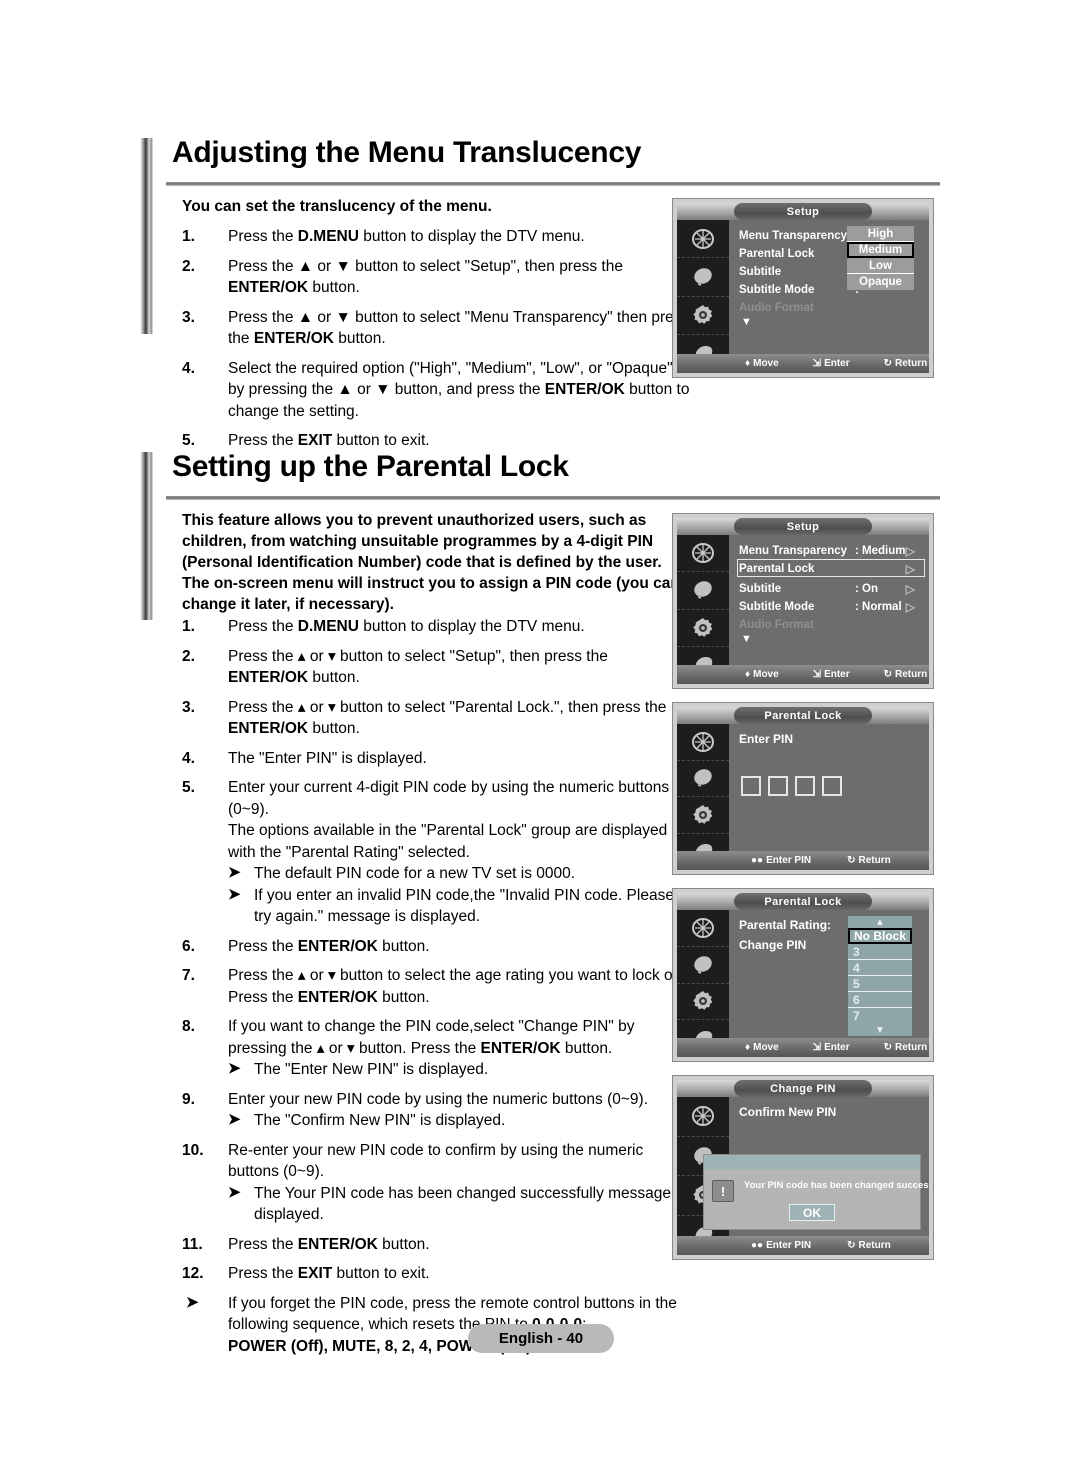 The image size is (1080, 1472). What do you see at coordinates (760, 272) in the screenshot?
I see `menu-row-label: Subtitle` at bounding box center [760, 272].